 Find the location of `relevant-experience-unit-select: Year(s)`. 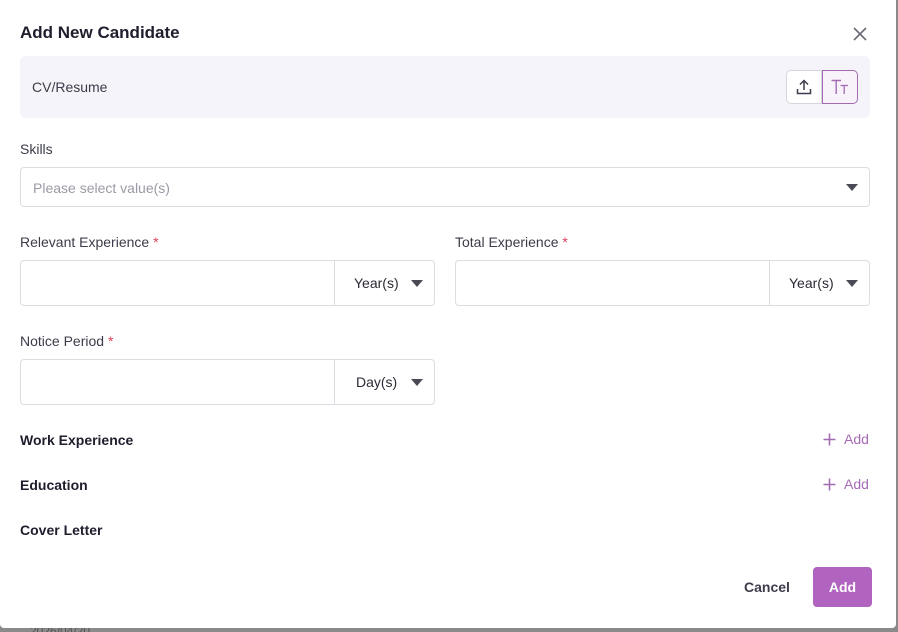

relevant-experience-unit-select: Year(s) is located at coordinates (384, 283).